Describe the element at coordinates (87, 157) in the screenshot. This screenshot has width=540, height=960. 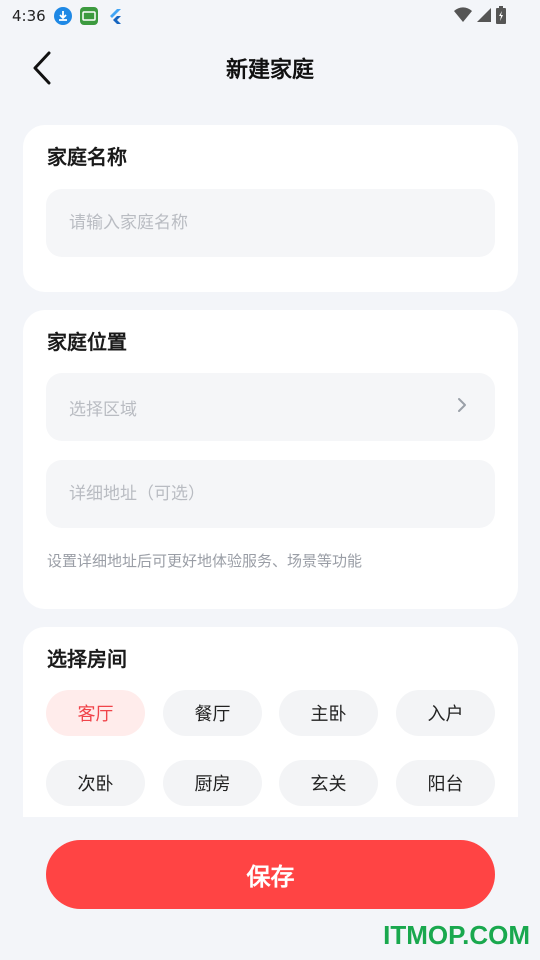
I see `family-name-title: 家庭名称` at that location.